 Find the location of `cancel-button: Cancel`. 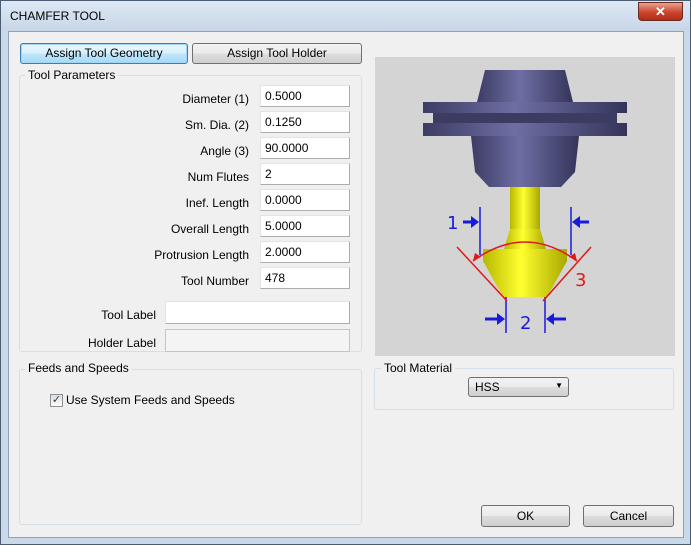

cancel-button: Cancel is located at coordinates (628, 516).